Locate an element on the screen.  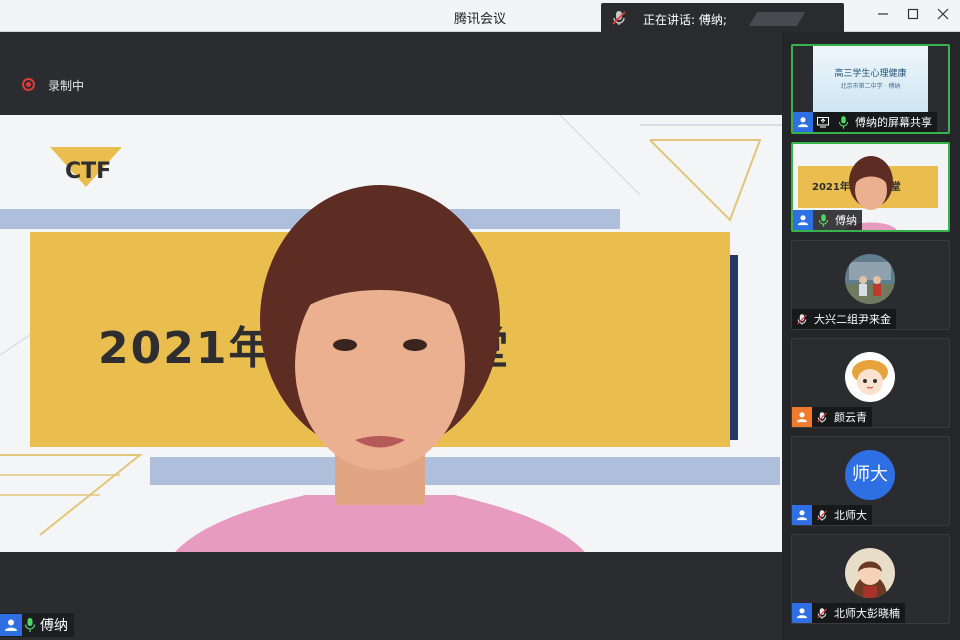
speaking-indicator: 正在讲话: 傅纳; is located at coordinates (722, 18).